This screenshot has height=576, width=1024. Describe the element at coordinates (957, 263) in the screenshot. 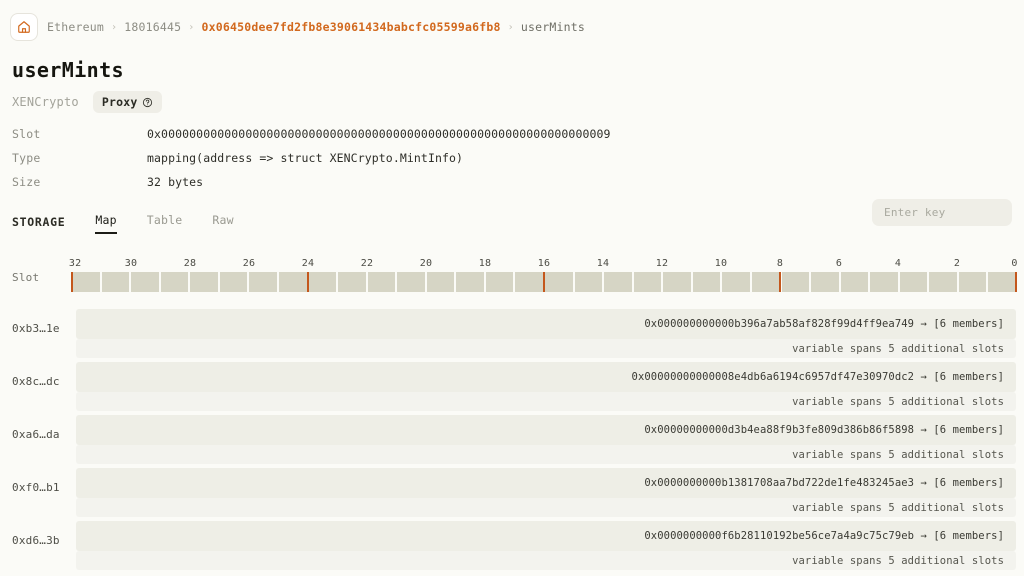

I see `slot-tick-label: 2` at that location.